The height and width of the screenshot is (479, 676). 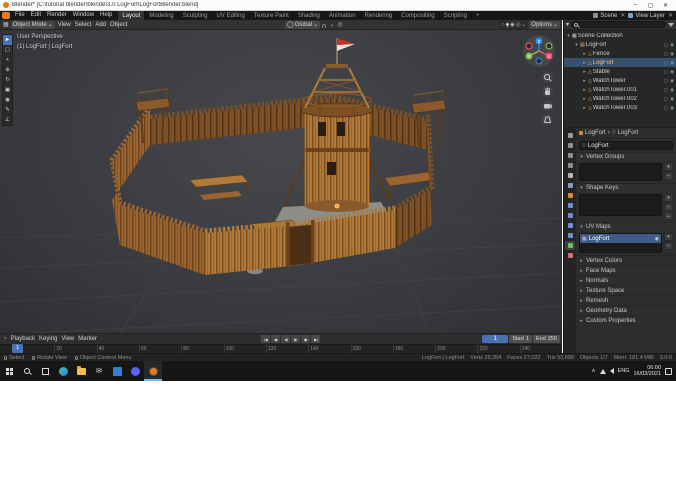 What do you see at coordinates (650, 5) in the screenshot?
I see `maximize-button: ▢` at bounding box center [650, 5].